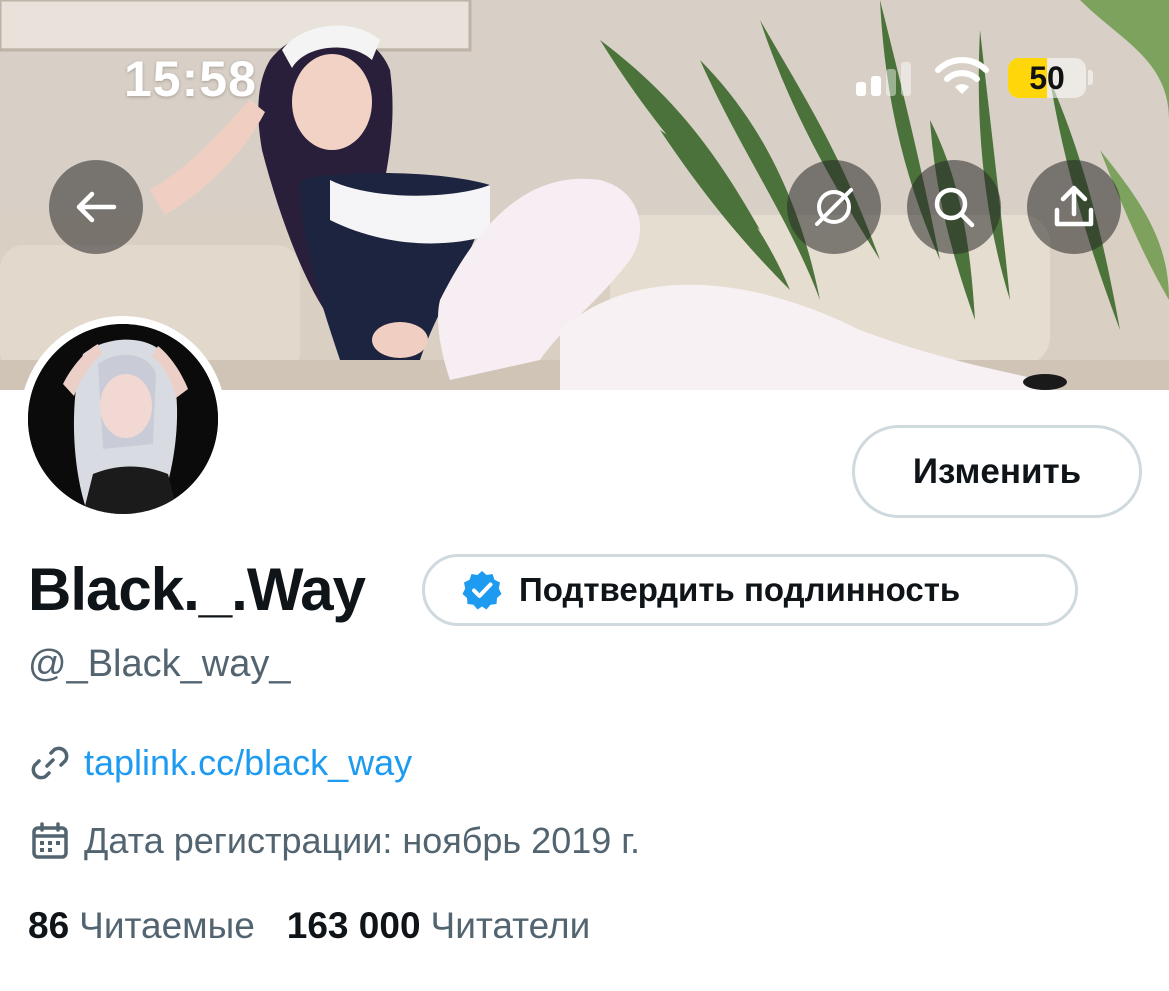 The height and width of the screenshot is (991, 1169). What do you see at coordinates (190, 79) in the screenshot?
I see `status-bar-time: 15:58` at bounding box center [190, 79].